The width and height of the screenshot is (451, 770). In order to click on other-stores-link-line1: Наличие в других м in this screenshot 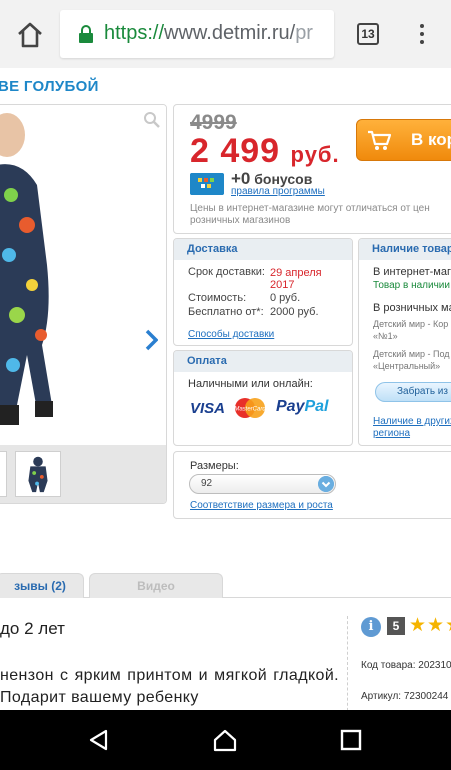, I will do `click(412, 421)`.